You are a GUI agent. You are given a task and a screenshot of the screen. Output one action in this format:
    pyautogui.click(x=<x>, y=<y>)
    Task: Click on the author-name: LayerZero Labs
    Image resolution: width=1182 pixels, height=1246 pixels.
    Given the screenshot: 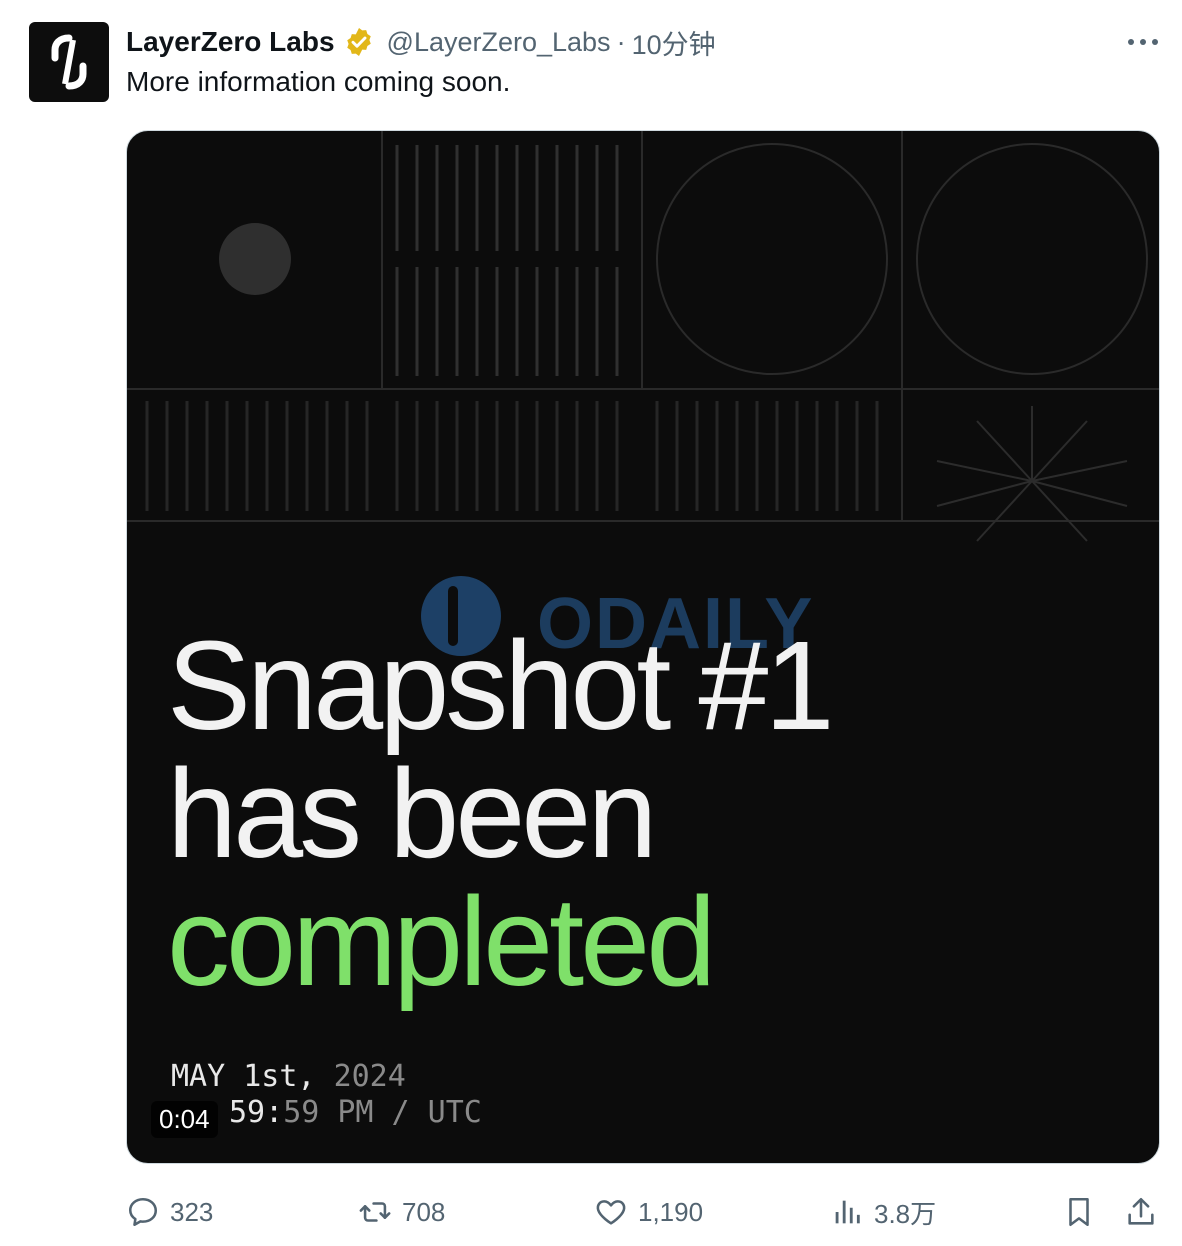 What is the action you would take?
    pyautogui.click(x=230, y=42)
    